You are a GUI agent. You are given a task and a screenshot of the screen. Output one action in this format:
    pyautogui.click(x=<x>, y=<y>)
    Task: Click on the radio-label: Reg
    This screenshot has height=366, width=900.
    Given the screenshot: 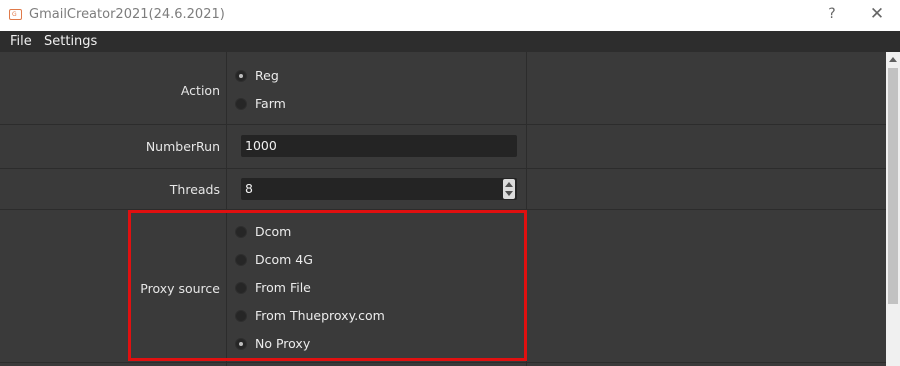 What is the action you would take?
    pyautogui.click(x=267, y=75)
    